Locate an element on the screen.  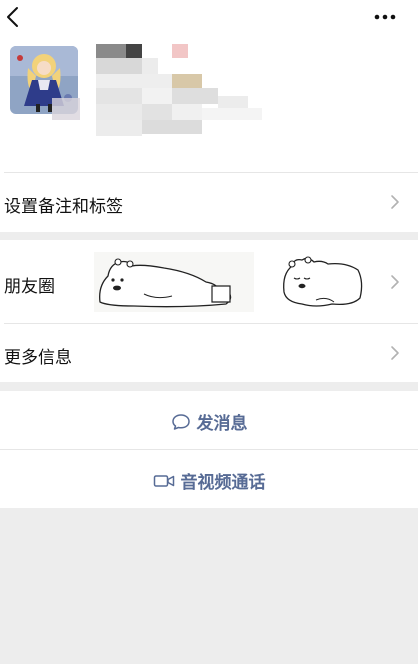
back-button is located at coordinates (14, 17).